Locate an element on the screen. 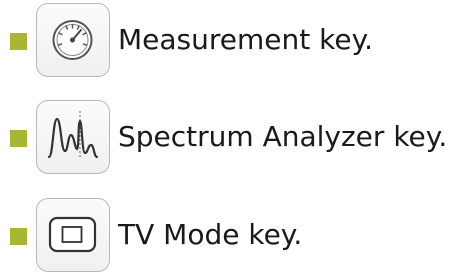 The image size is (475, 276). key-label: Measurement key. is located at coordinates (246, 39).